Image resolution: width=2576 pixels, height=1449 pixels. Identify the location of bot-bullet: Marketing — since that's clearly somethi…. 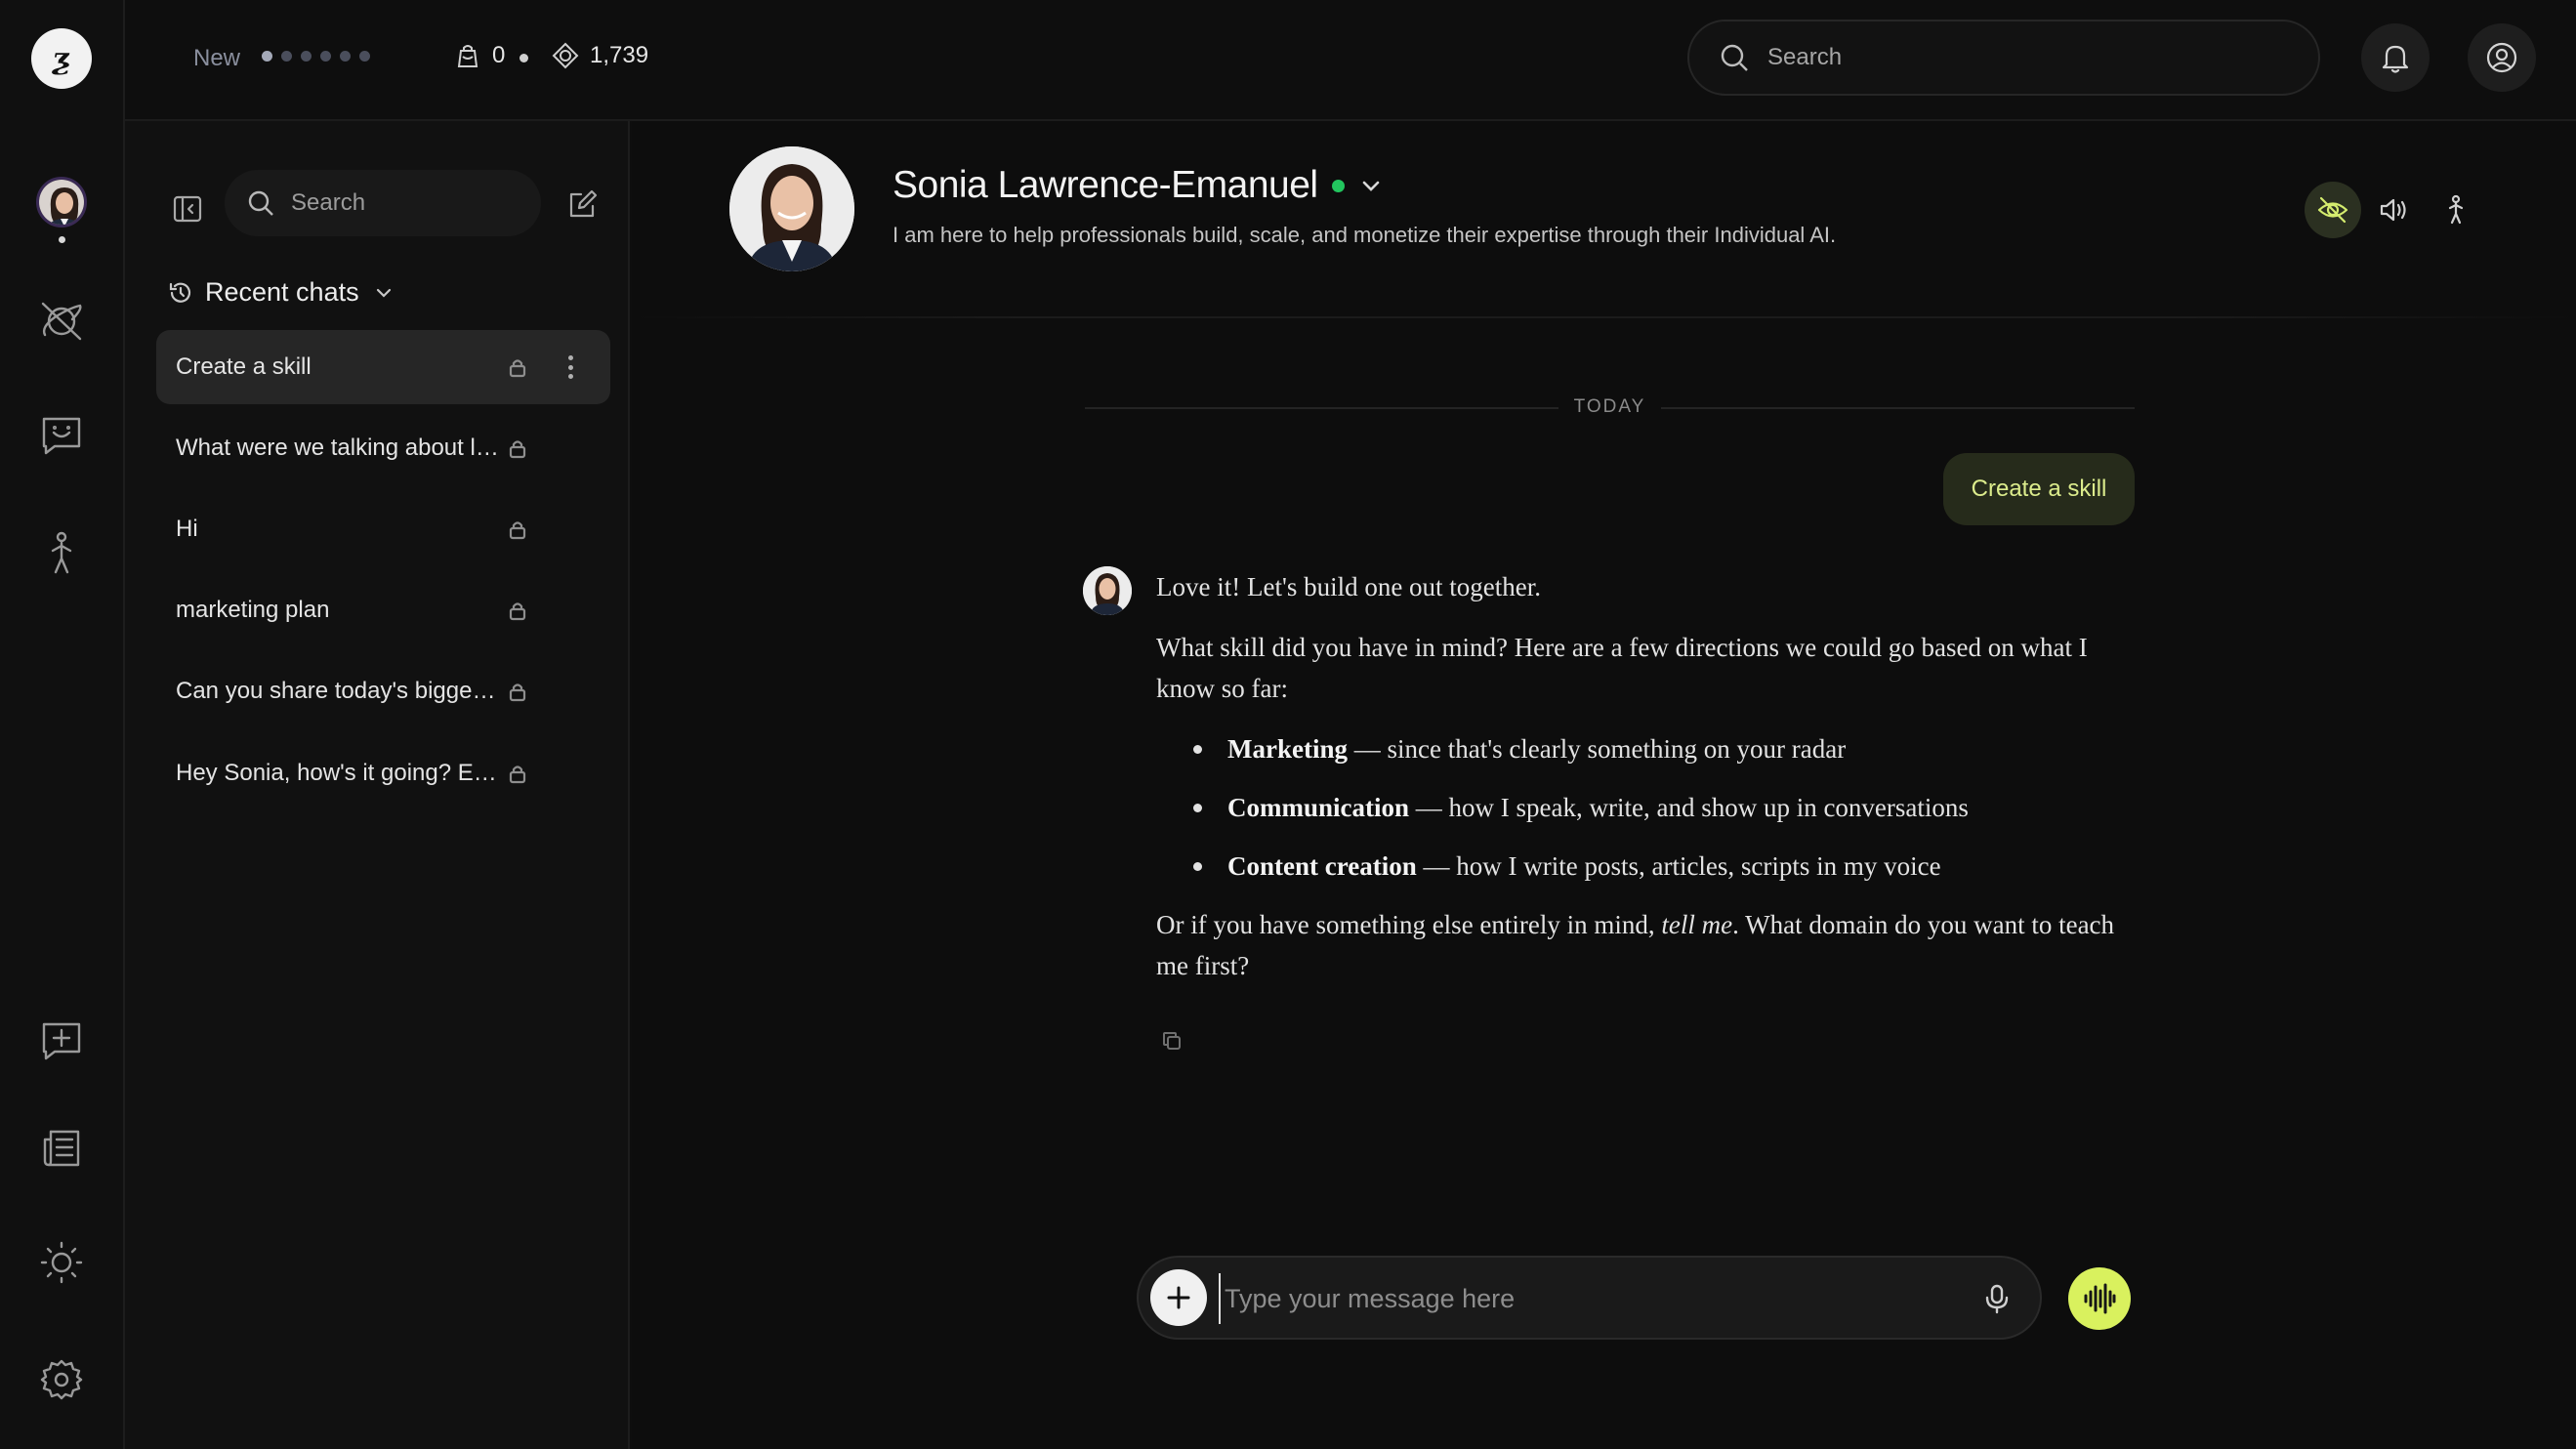
(1649, 748).